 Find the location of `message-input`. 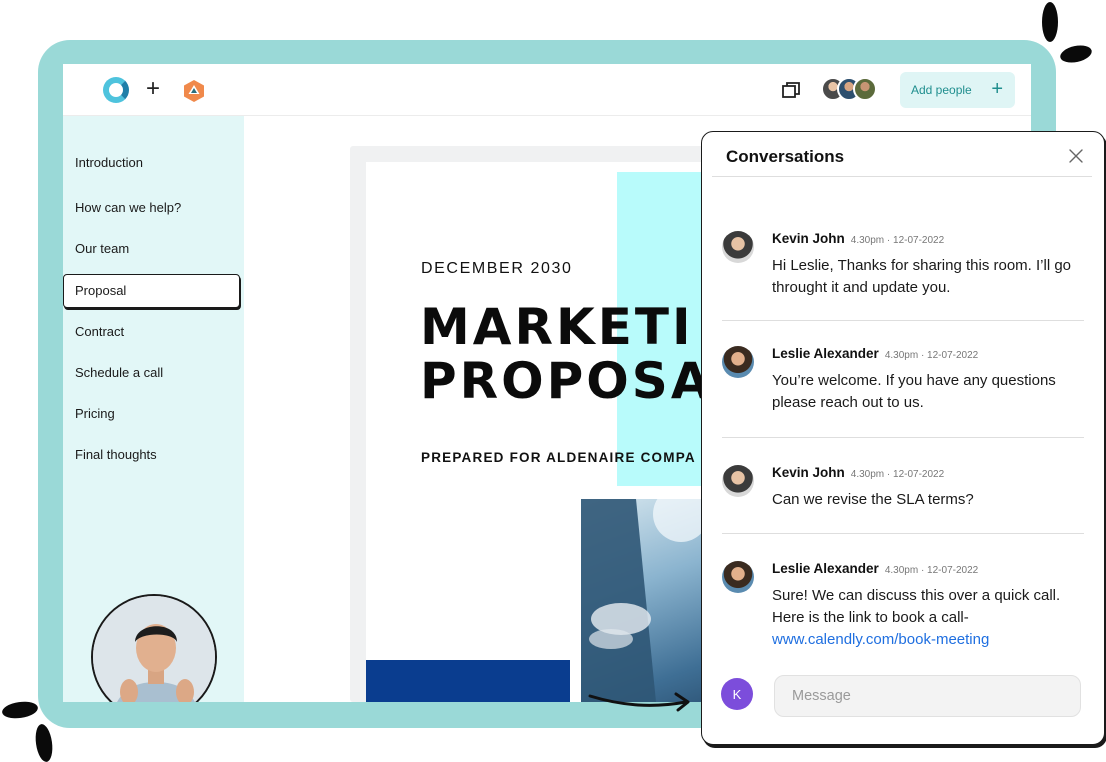

message-input is located at coordinates (927, 696).